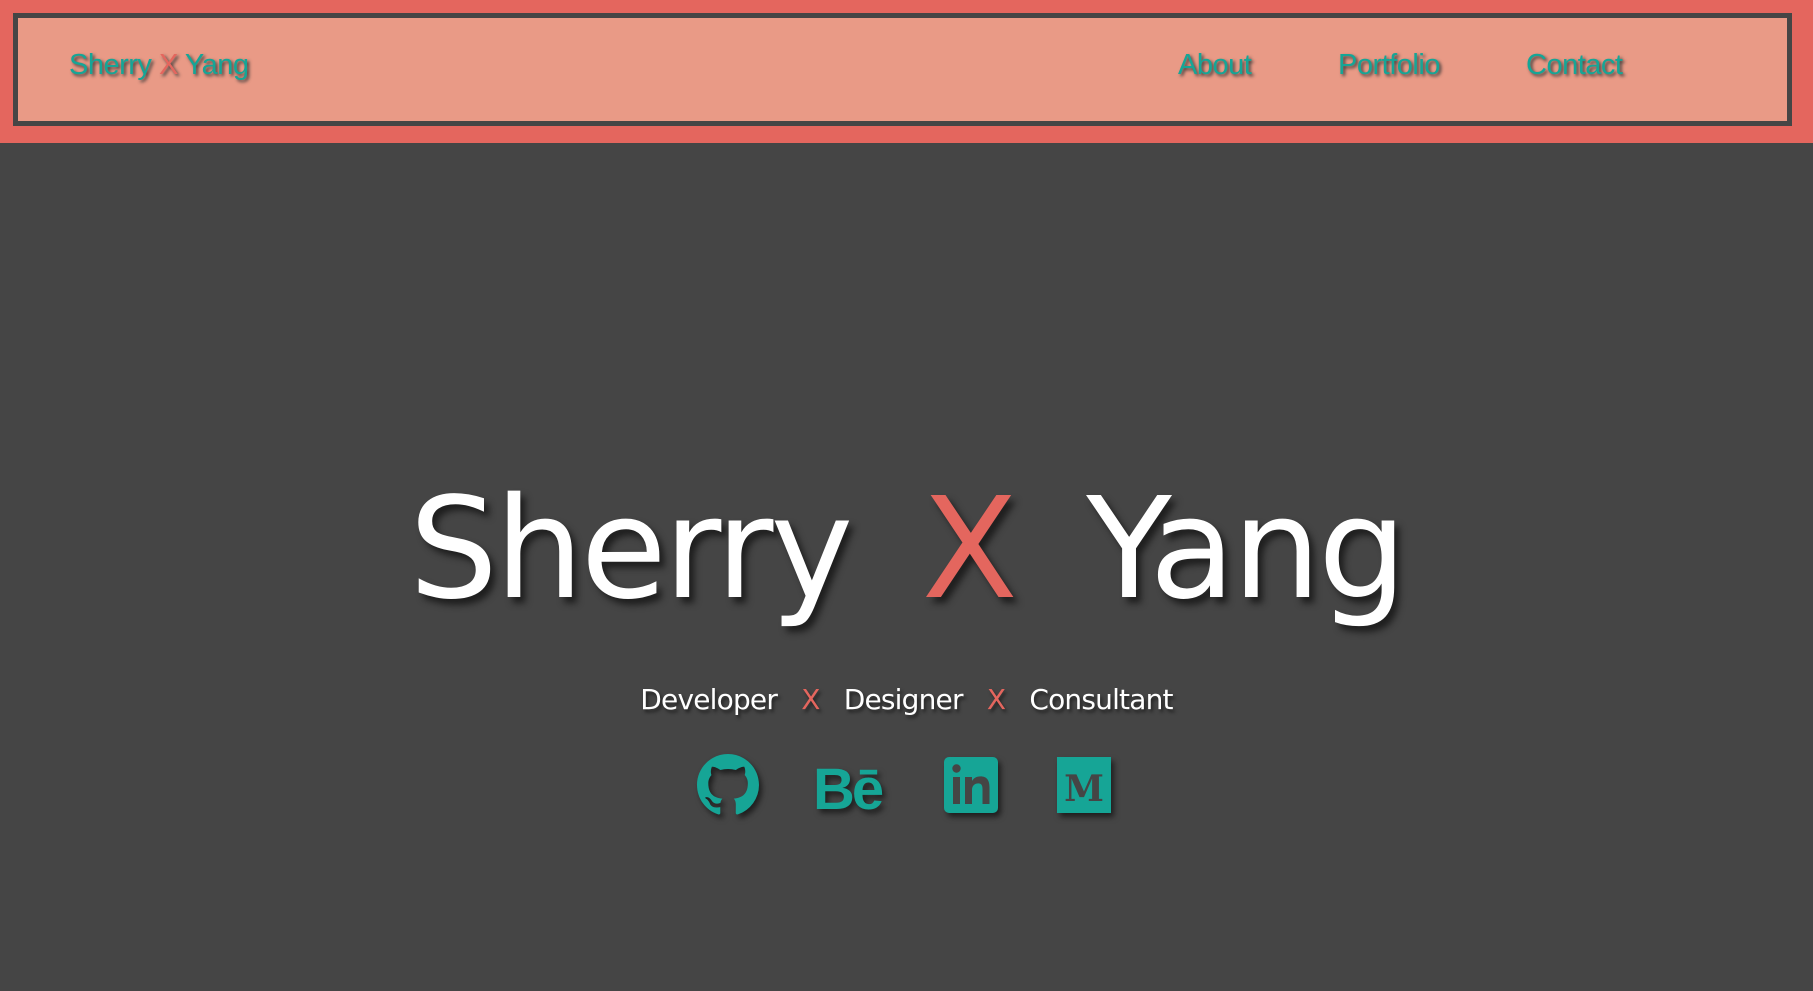  Describe the element at coordinates (1084, 789) in the screenshot. I see `medium-glyph: M` at that location.